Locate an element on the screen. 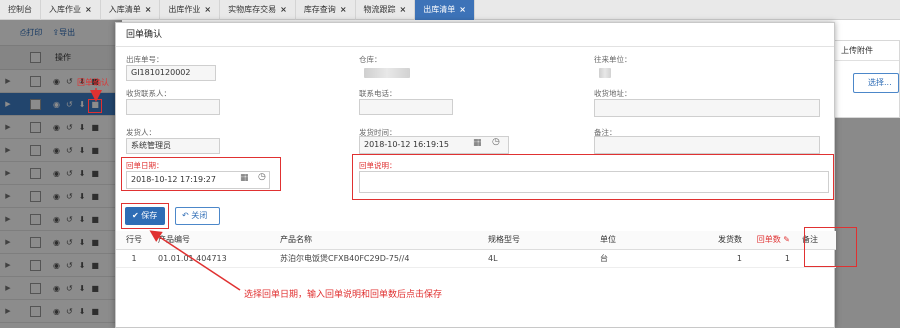 This screenshot has width=900, height=328. tab-label: 出库清单 is located at coordinates (439, 9).